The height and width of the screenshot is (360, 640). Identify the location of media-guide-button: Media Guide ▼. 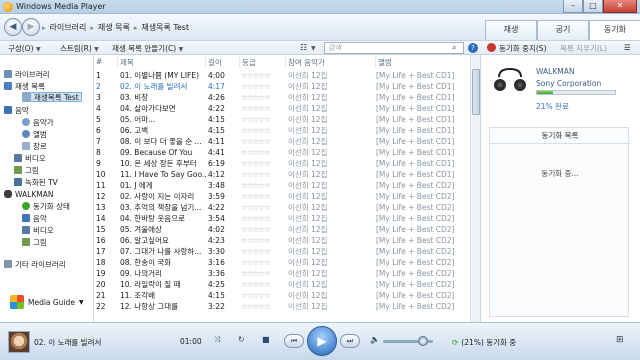
(47, 302).